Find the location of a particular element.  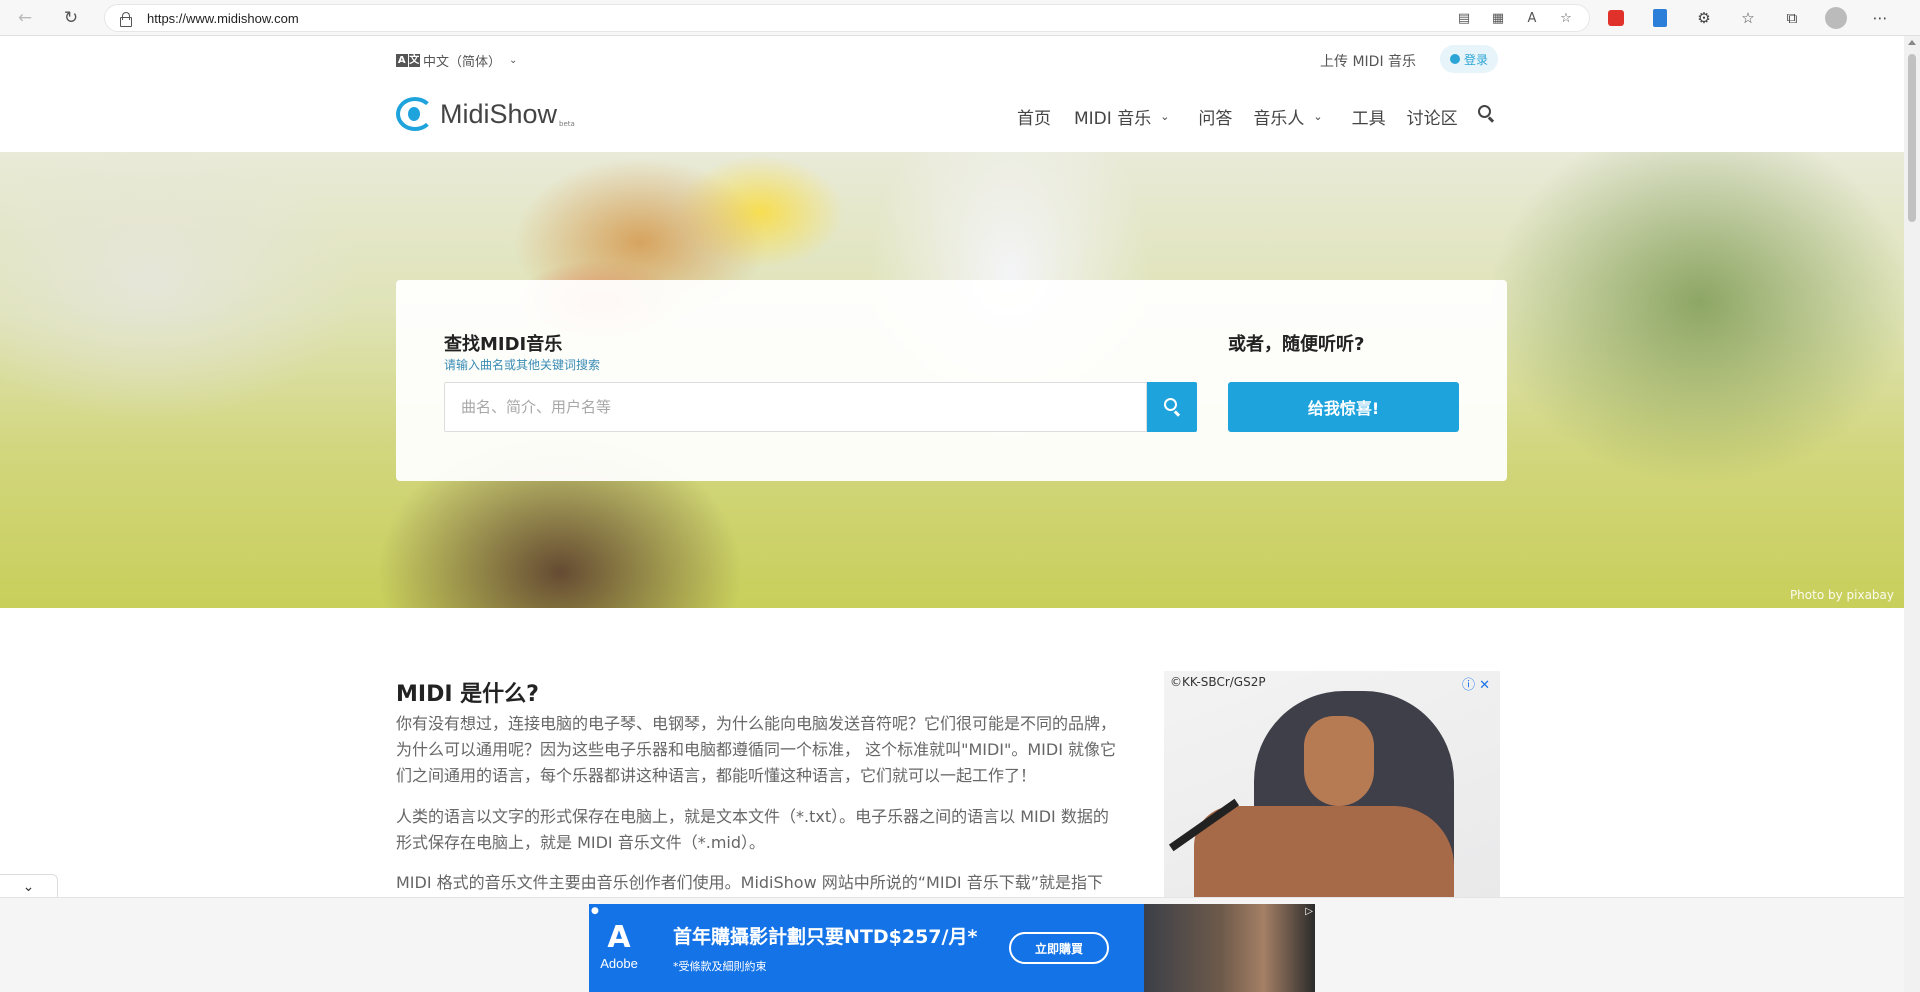

adobe-logo-icon: A is located at coordinates (619, 937).